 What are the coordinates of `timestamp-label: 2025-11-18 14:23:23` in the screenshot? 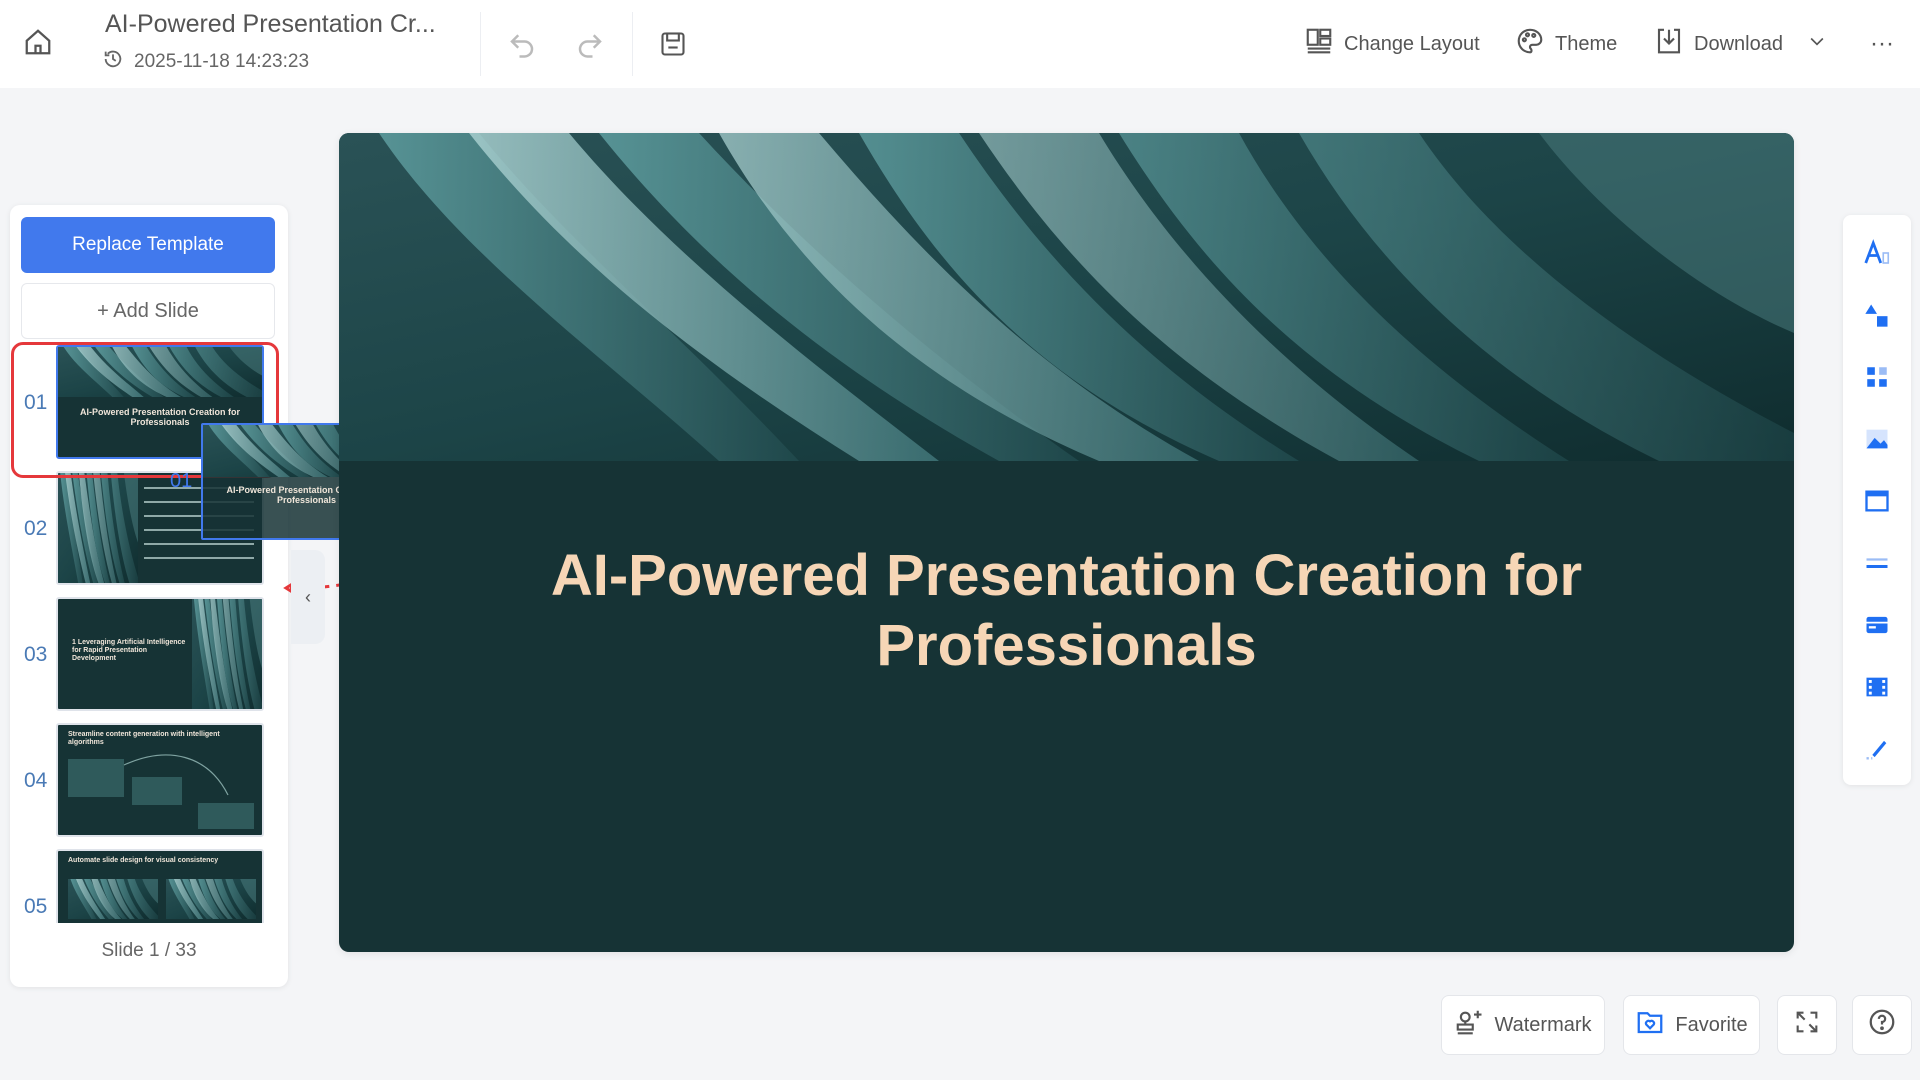 It's located at (222, 61).